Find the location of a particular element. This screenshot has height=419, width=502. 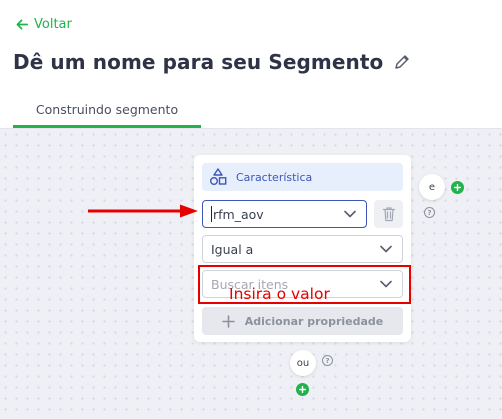

add-property-button: Adicionar propriedade is located at coordinates (302, 321).